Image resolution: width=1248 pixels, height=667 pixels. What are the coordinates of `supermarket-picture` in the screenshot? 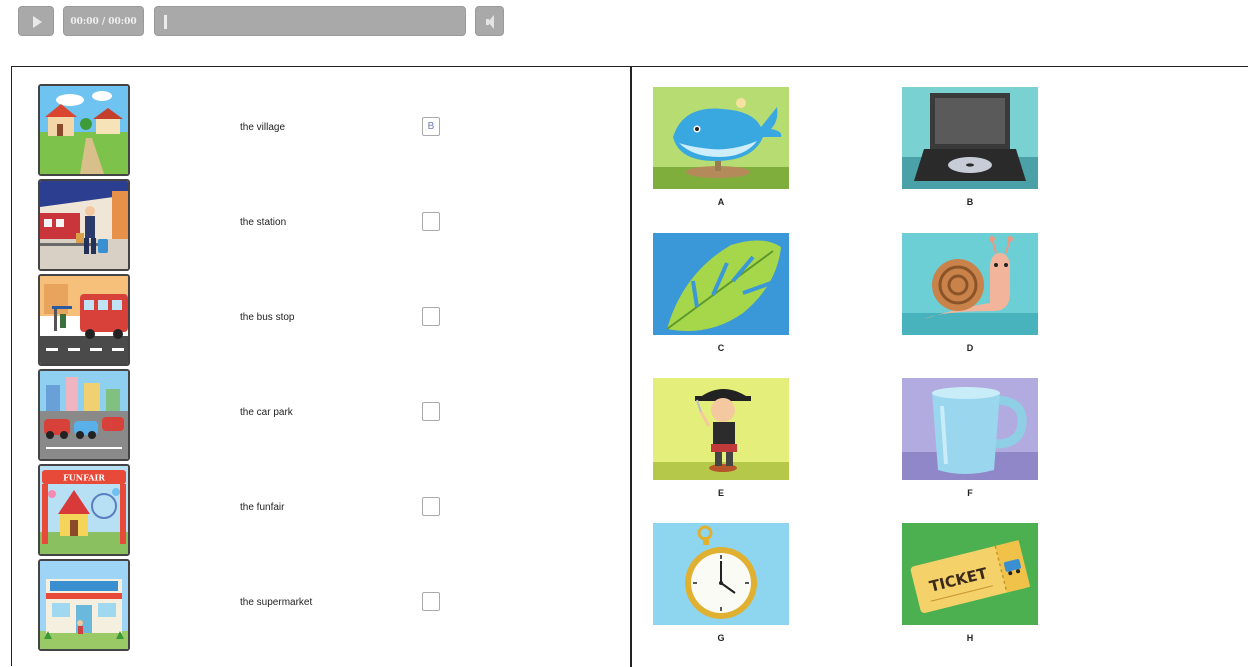 It's located at (84, 605).